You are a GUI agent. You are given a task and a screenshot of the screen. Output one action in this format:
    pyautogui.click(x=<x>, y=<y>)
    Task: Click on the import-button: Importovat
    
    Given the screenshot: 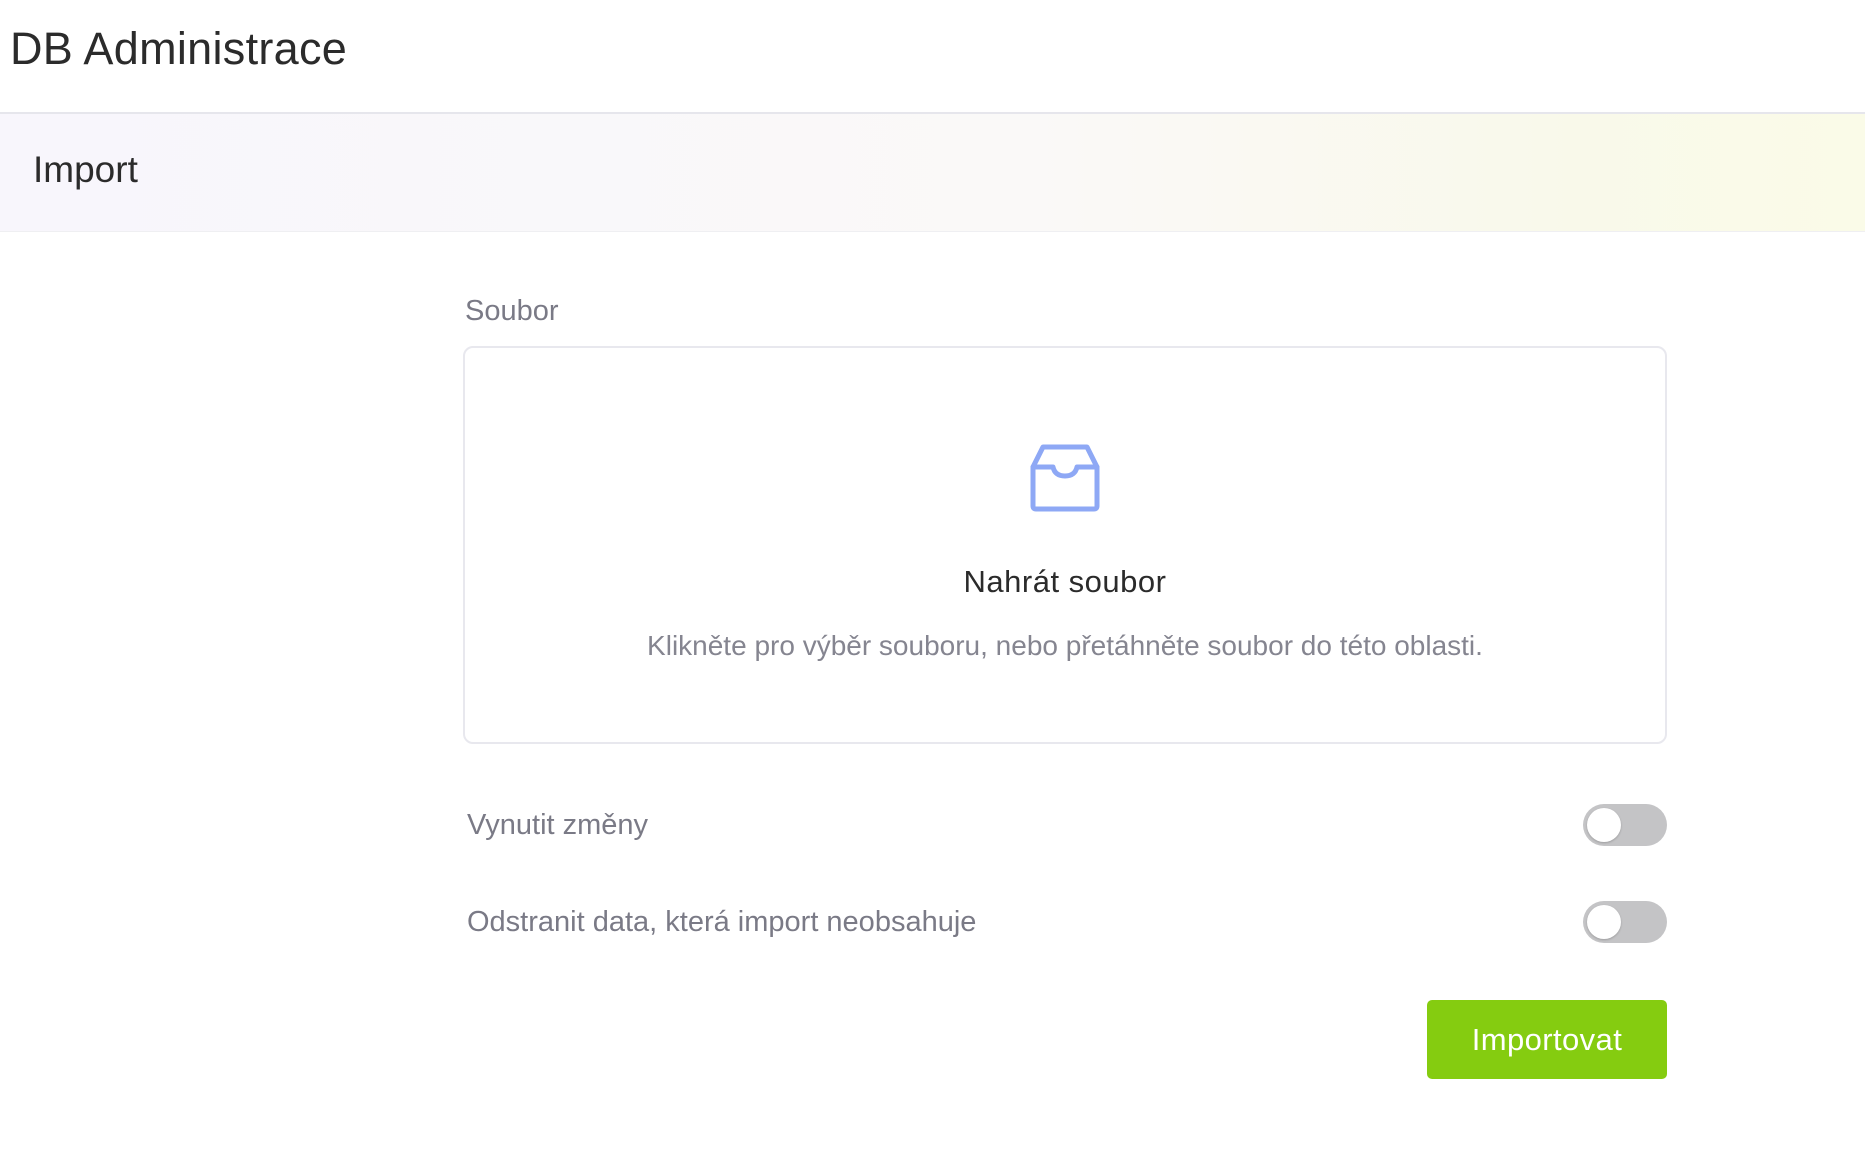 What is the action you would take?
    pyautogui.click(x=1547, y=1039)
    